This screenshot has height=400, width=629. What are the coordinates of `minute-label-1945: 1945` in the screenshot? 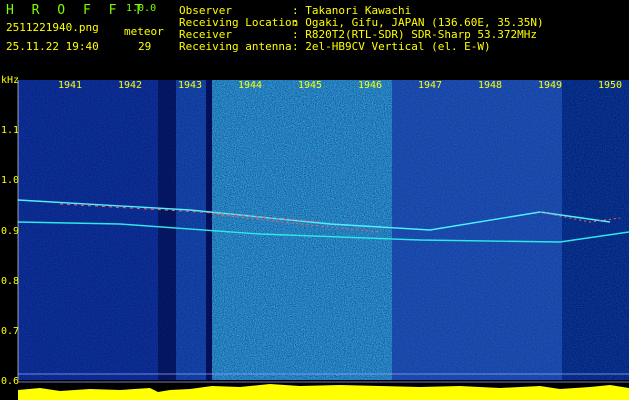 It's located at (310, 85).